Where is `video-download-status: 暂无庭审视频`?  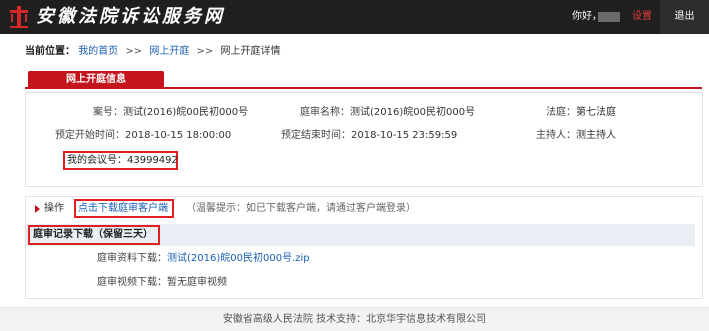
video-download-status: 暂无庭审视频 is located at coordinates (197, 282).